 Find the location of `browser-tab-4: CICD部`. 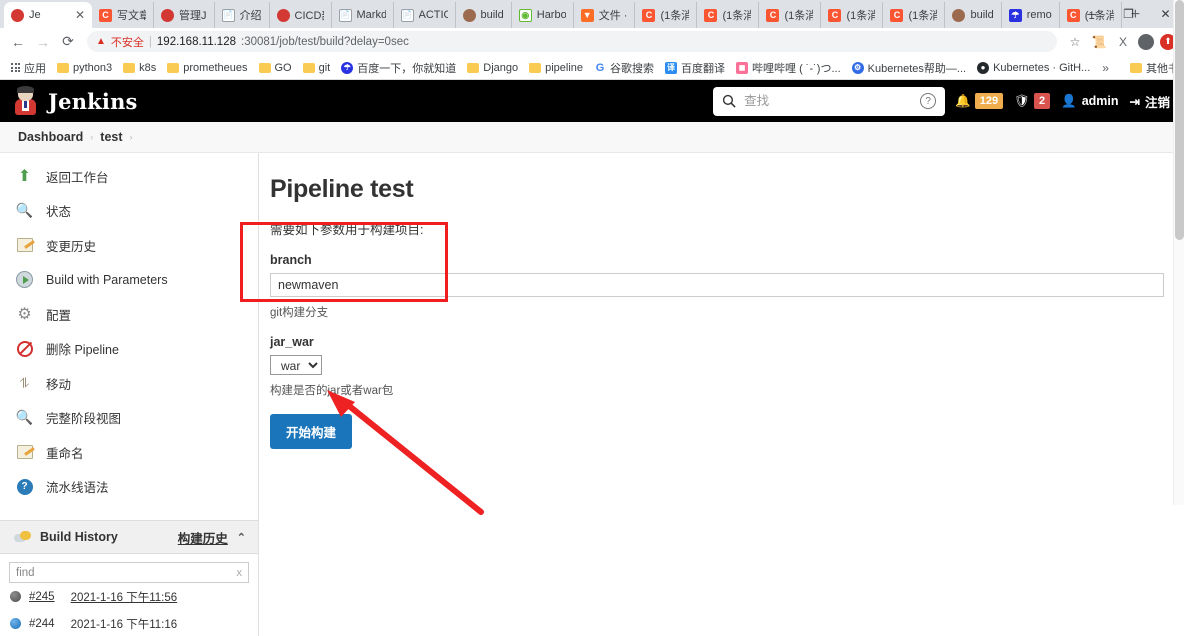

browser-tab-4: CICD部 is located at coordinates (301, 15).